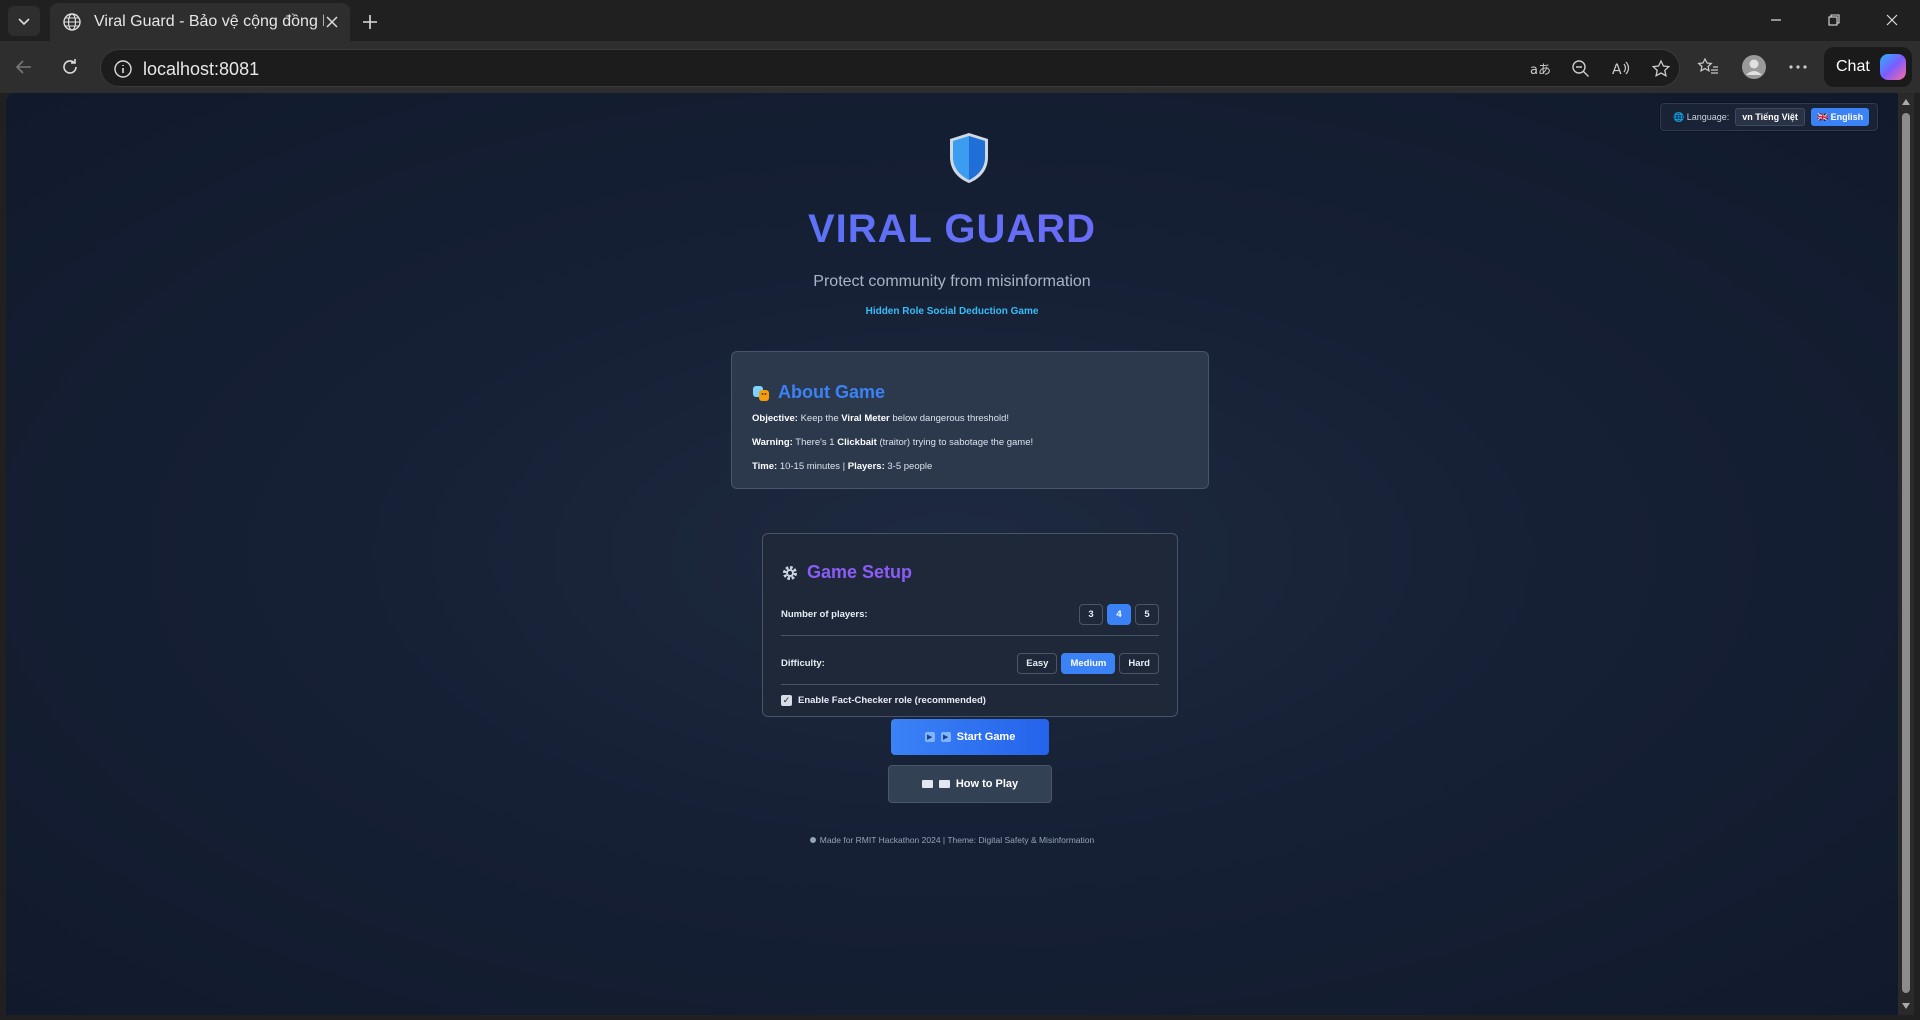  I want to click on reload-icon, so click(70, 66).